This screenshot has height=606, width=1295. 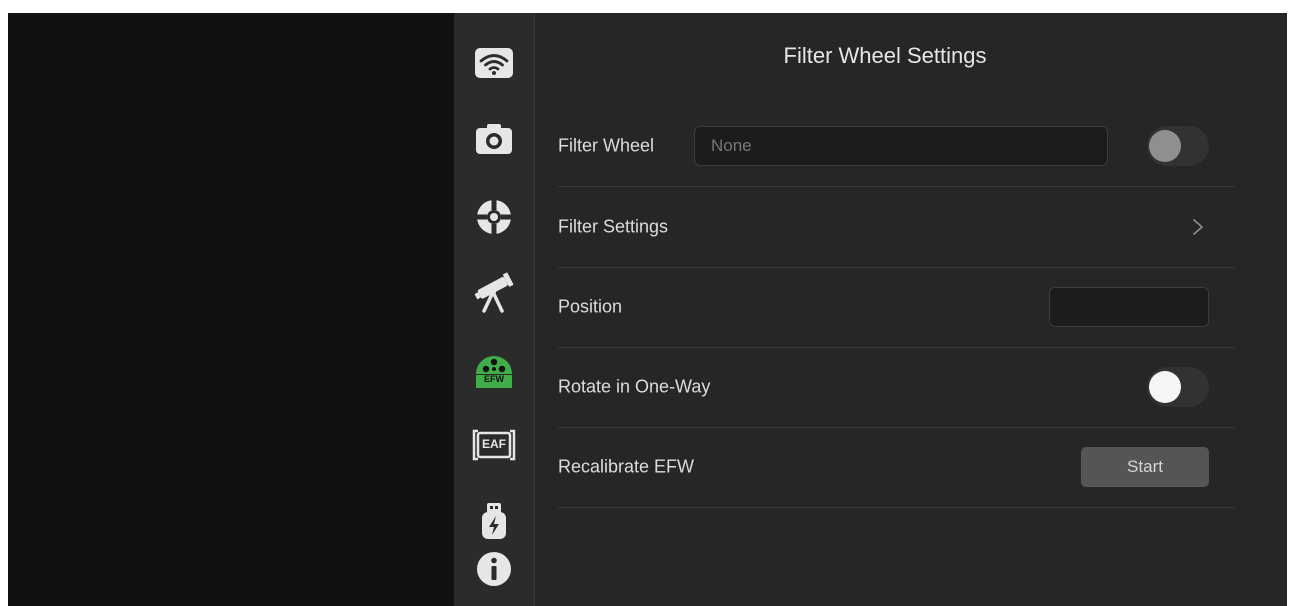 I want to click on filter-wheel-connect-toggle, so click(x=1178, y=146).